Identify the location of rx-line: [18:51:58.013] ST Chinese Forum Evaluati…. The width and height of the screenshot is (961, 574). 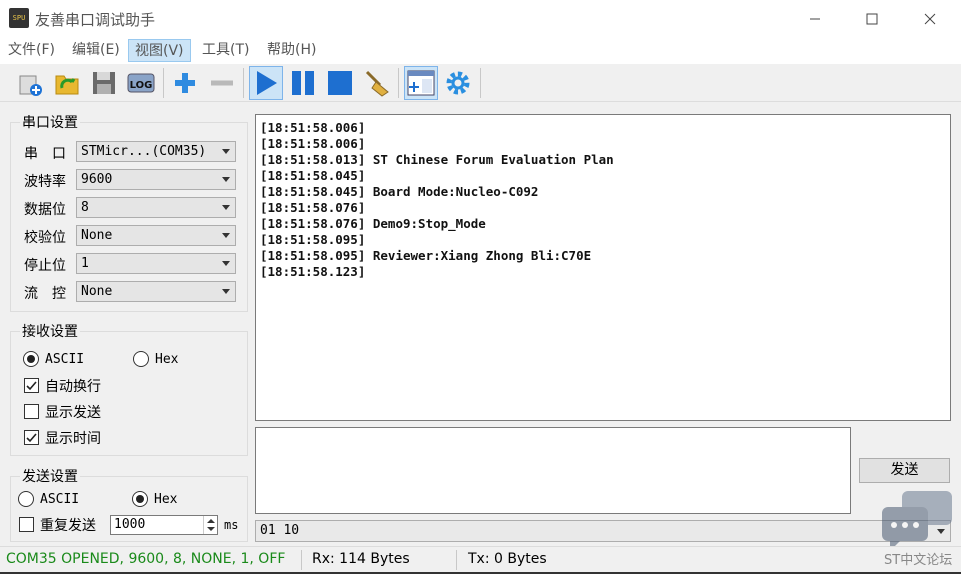
(437, 159).